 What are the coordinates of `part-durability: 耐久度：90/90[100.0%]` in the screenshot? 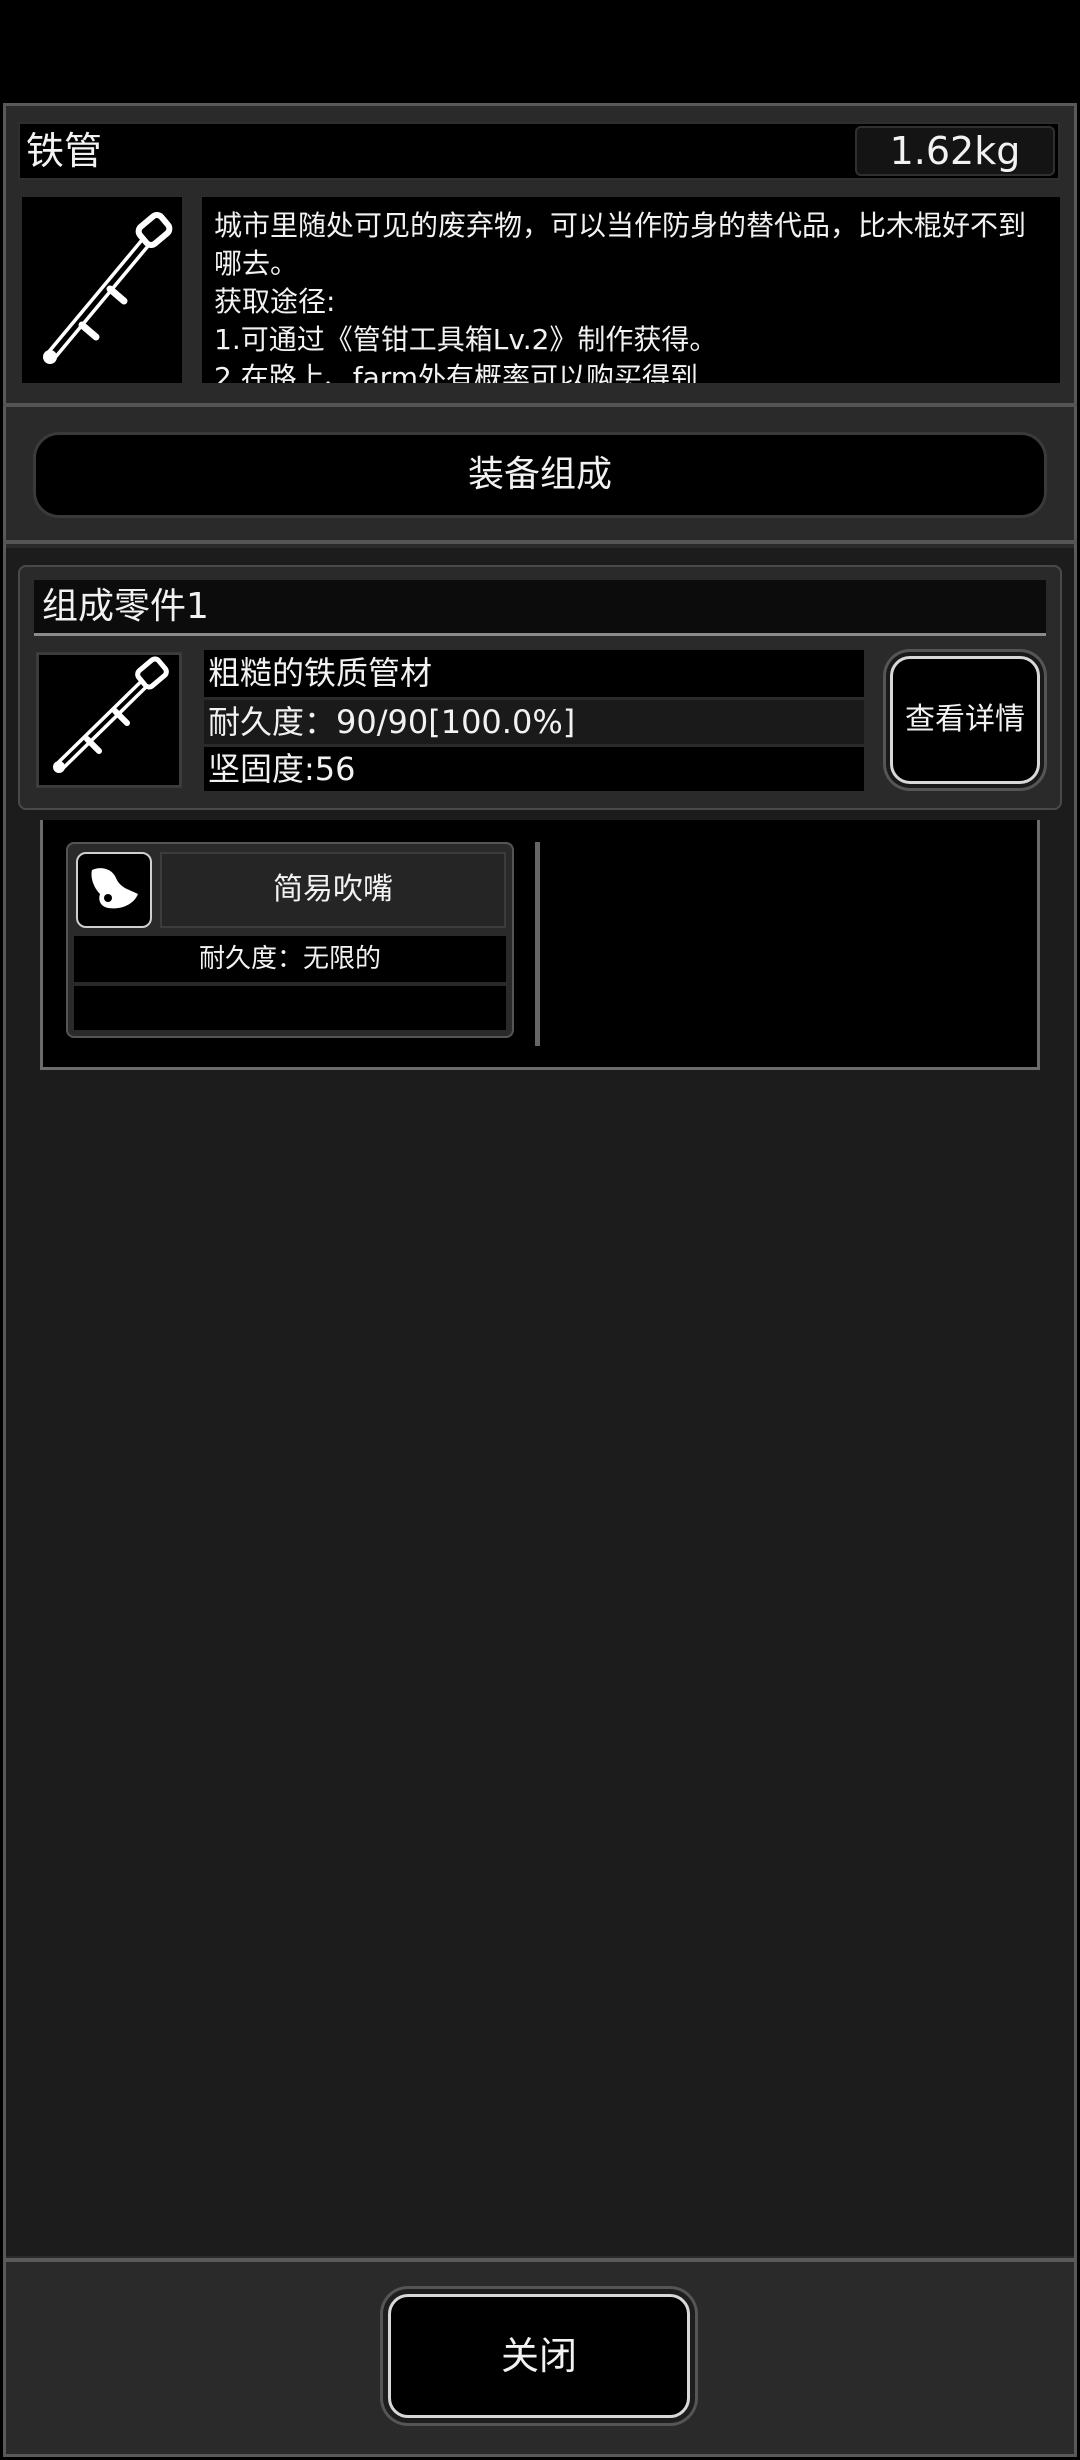 It's located at (534, 722).